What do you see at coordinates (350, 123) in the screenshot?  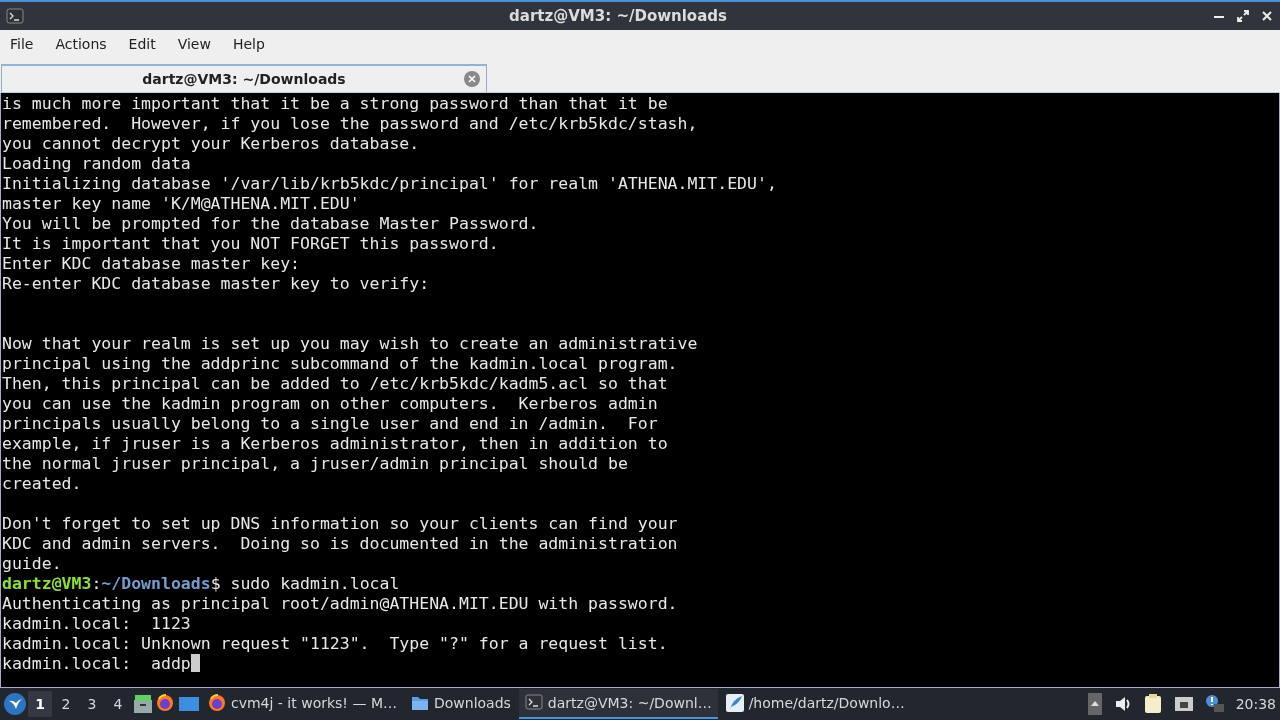 I see `terminal-line: remembered. However, if you lose the password and /etc/krb5kdc/stash,` at bounding box center [350, 123].